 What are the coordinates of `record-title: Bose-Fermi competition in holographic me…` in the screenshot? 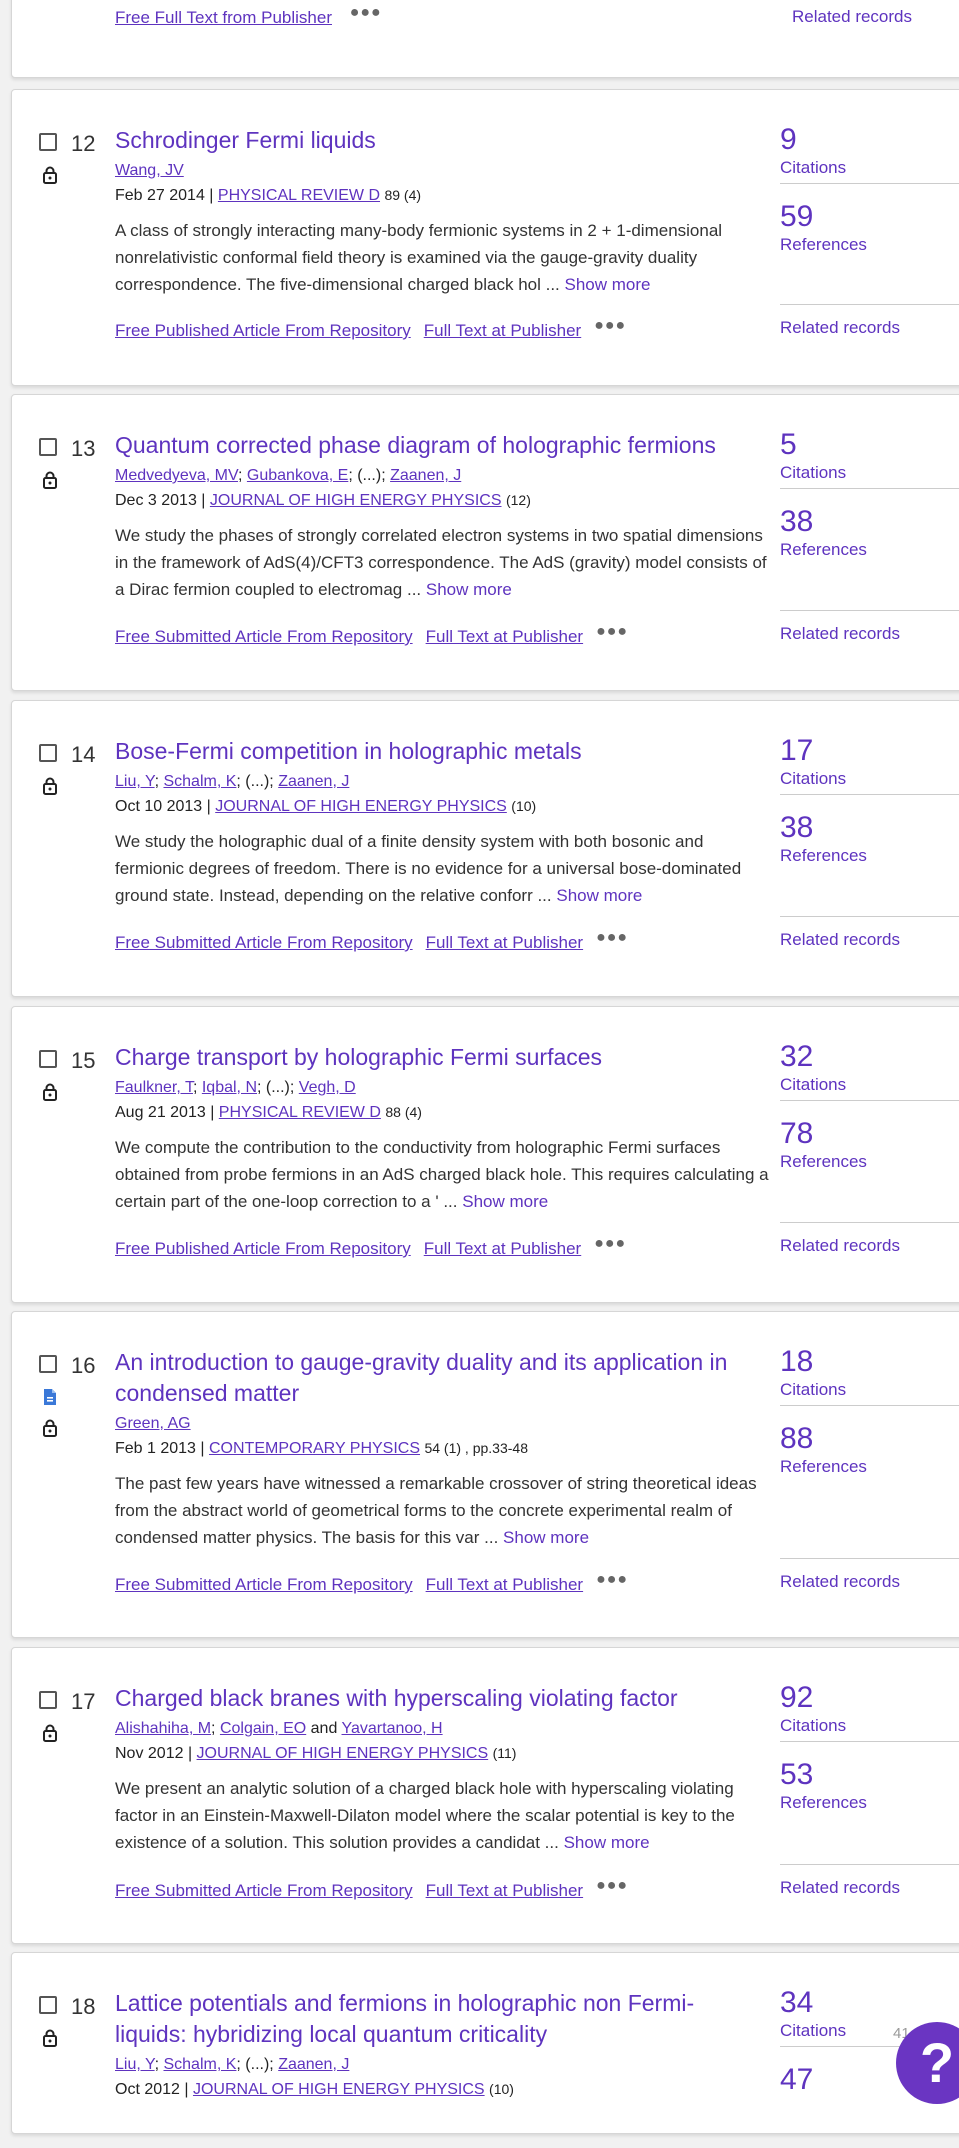 It's located at (435, 751).